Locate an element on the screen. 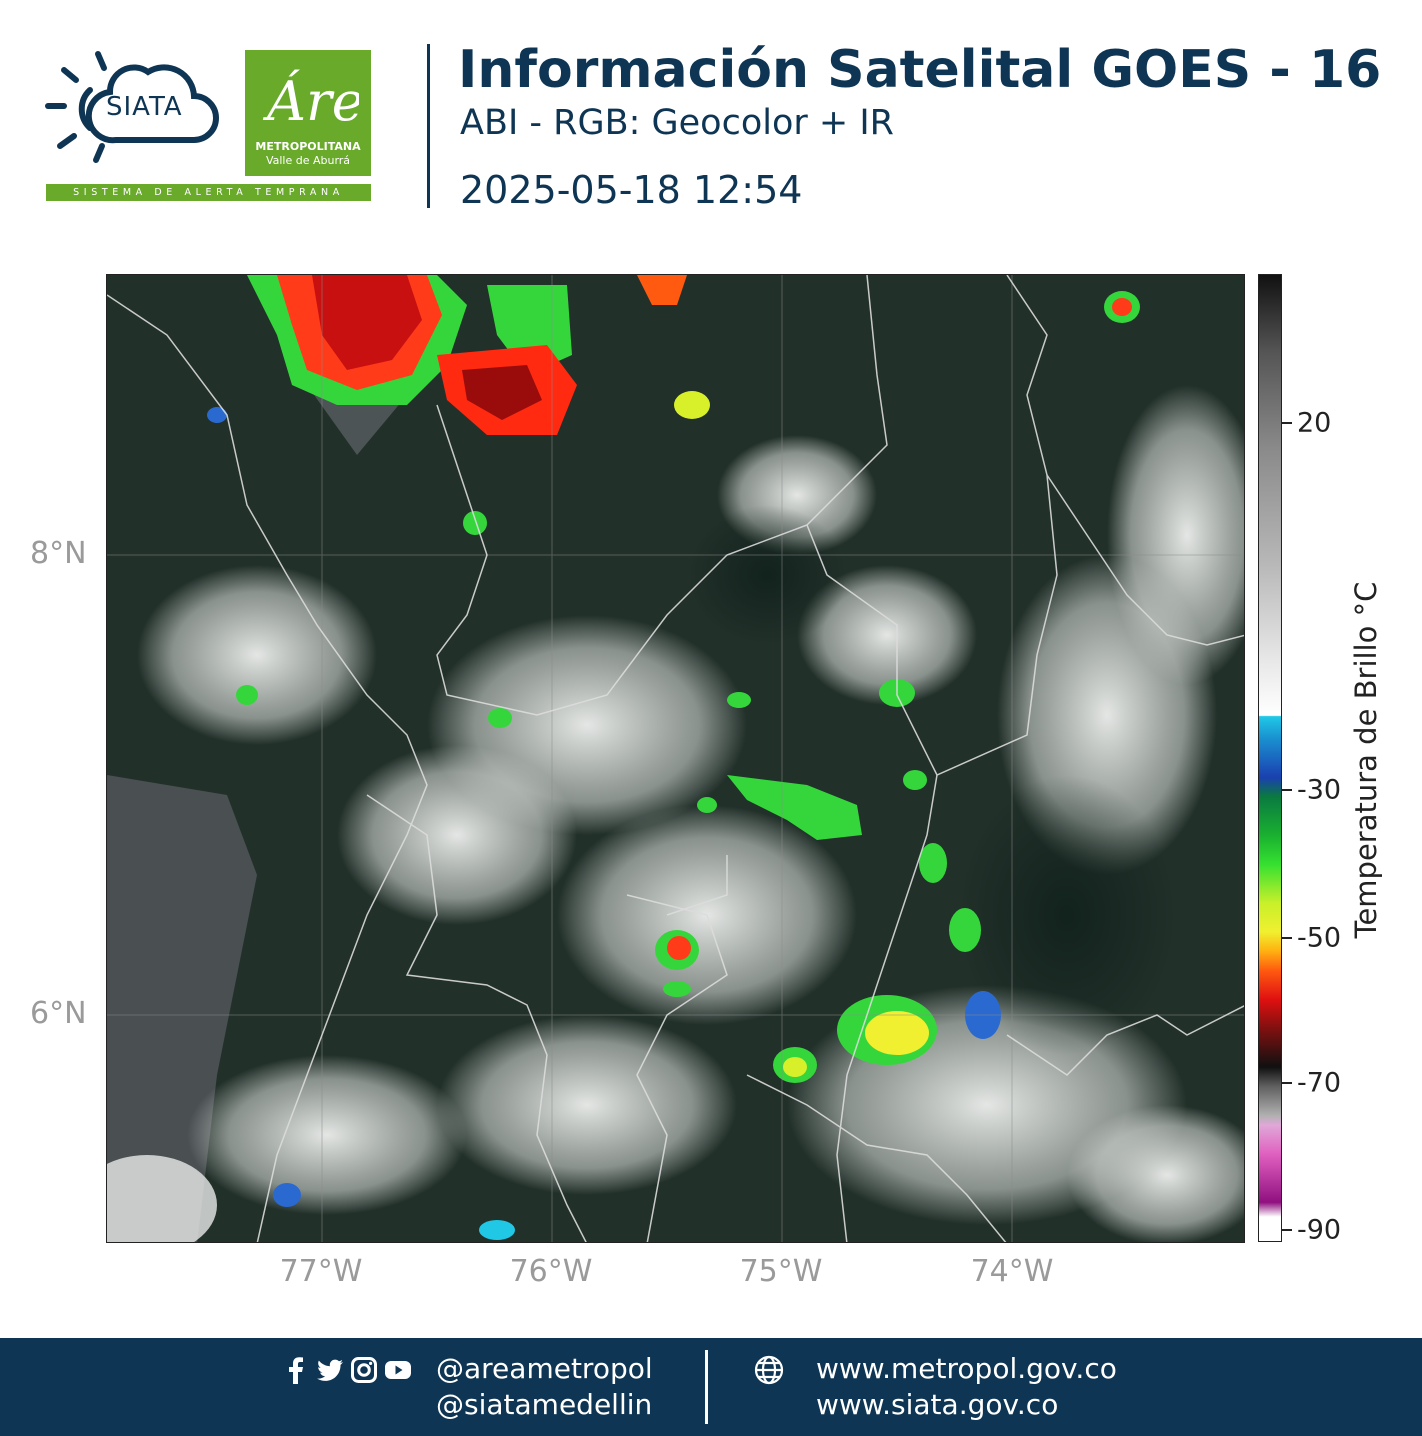 This screenshot has height=1436, width=1422. image-timestamp: 2025-05-18 12:54 is located at coordinates (631, 190).